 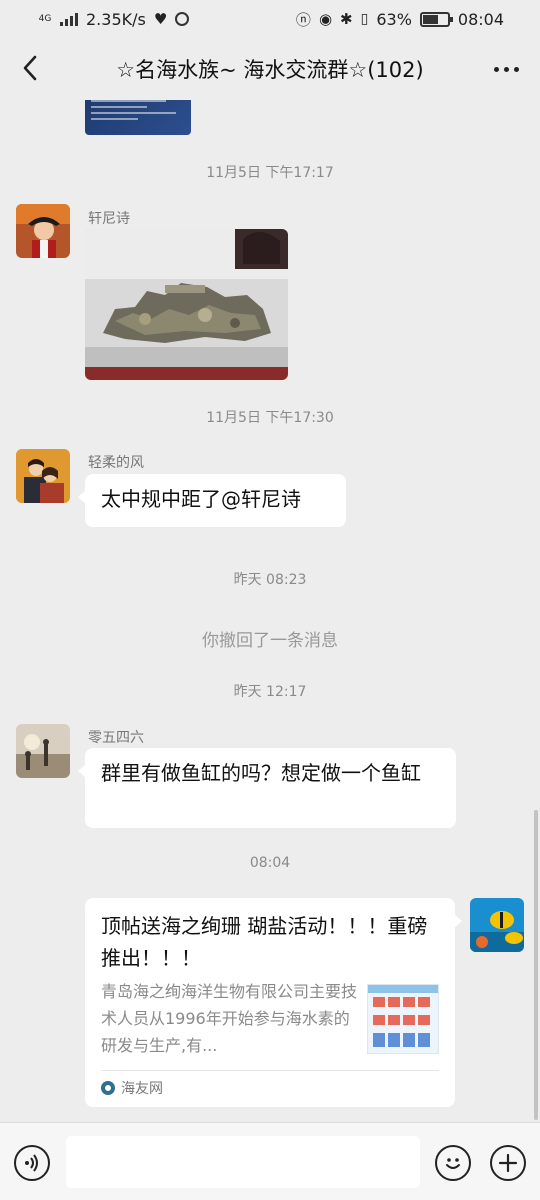 I want to click on chat-header: ☆名海水族~ 海水交流群☆(102), so click(x=270, y=69).